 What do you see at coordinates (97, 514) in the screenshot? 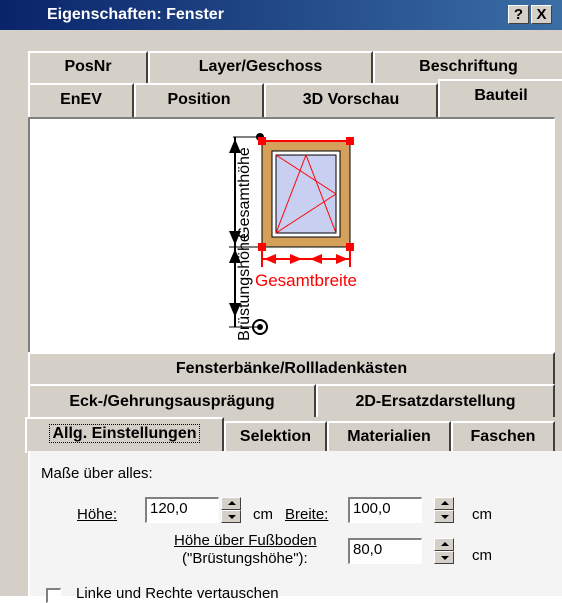
I see `hoehe-label: Höhe:` at bounding box center [97, 514].